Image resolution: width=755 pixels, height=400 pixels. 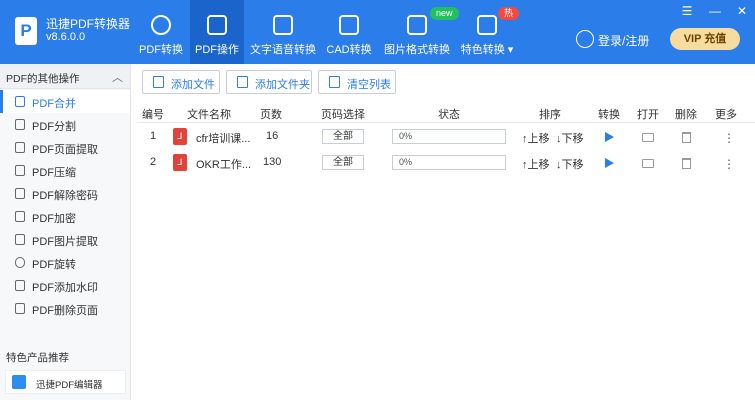 What do you see at coordinates (272, 136) in the screenshot?
I see `page-count: 16` at bounding box center [272, 136].